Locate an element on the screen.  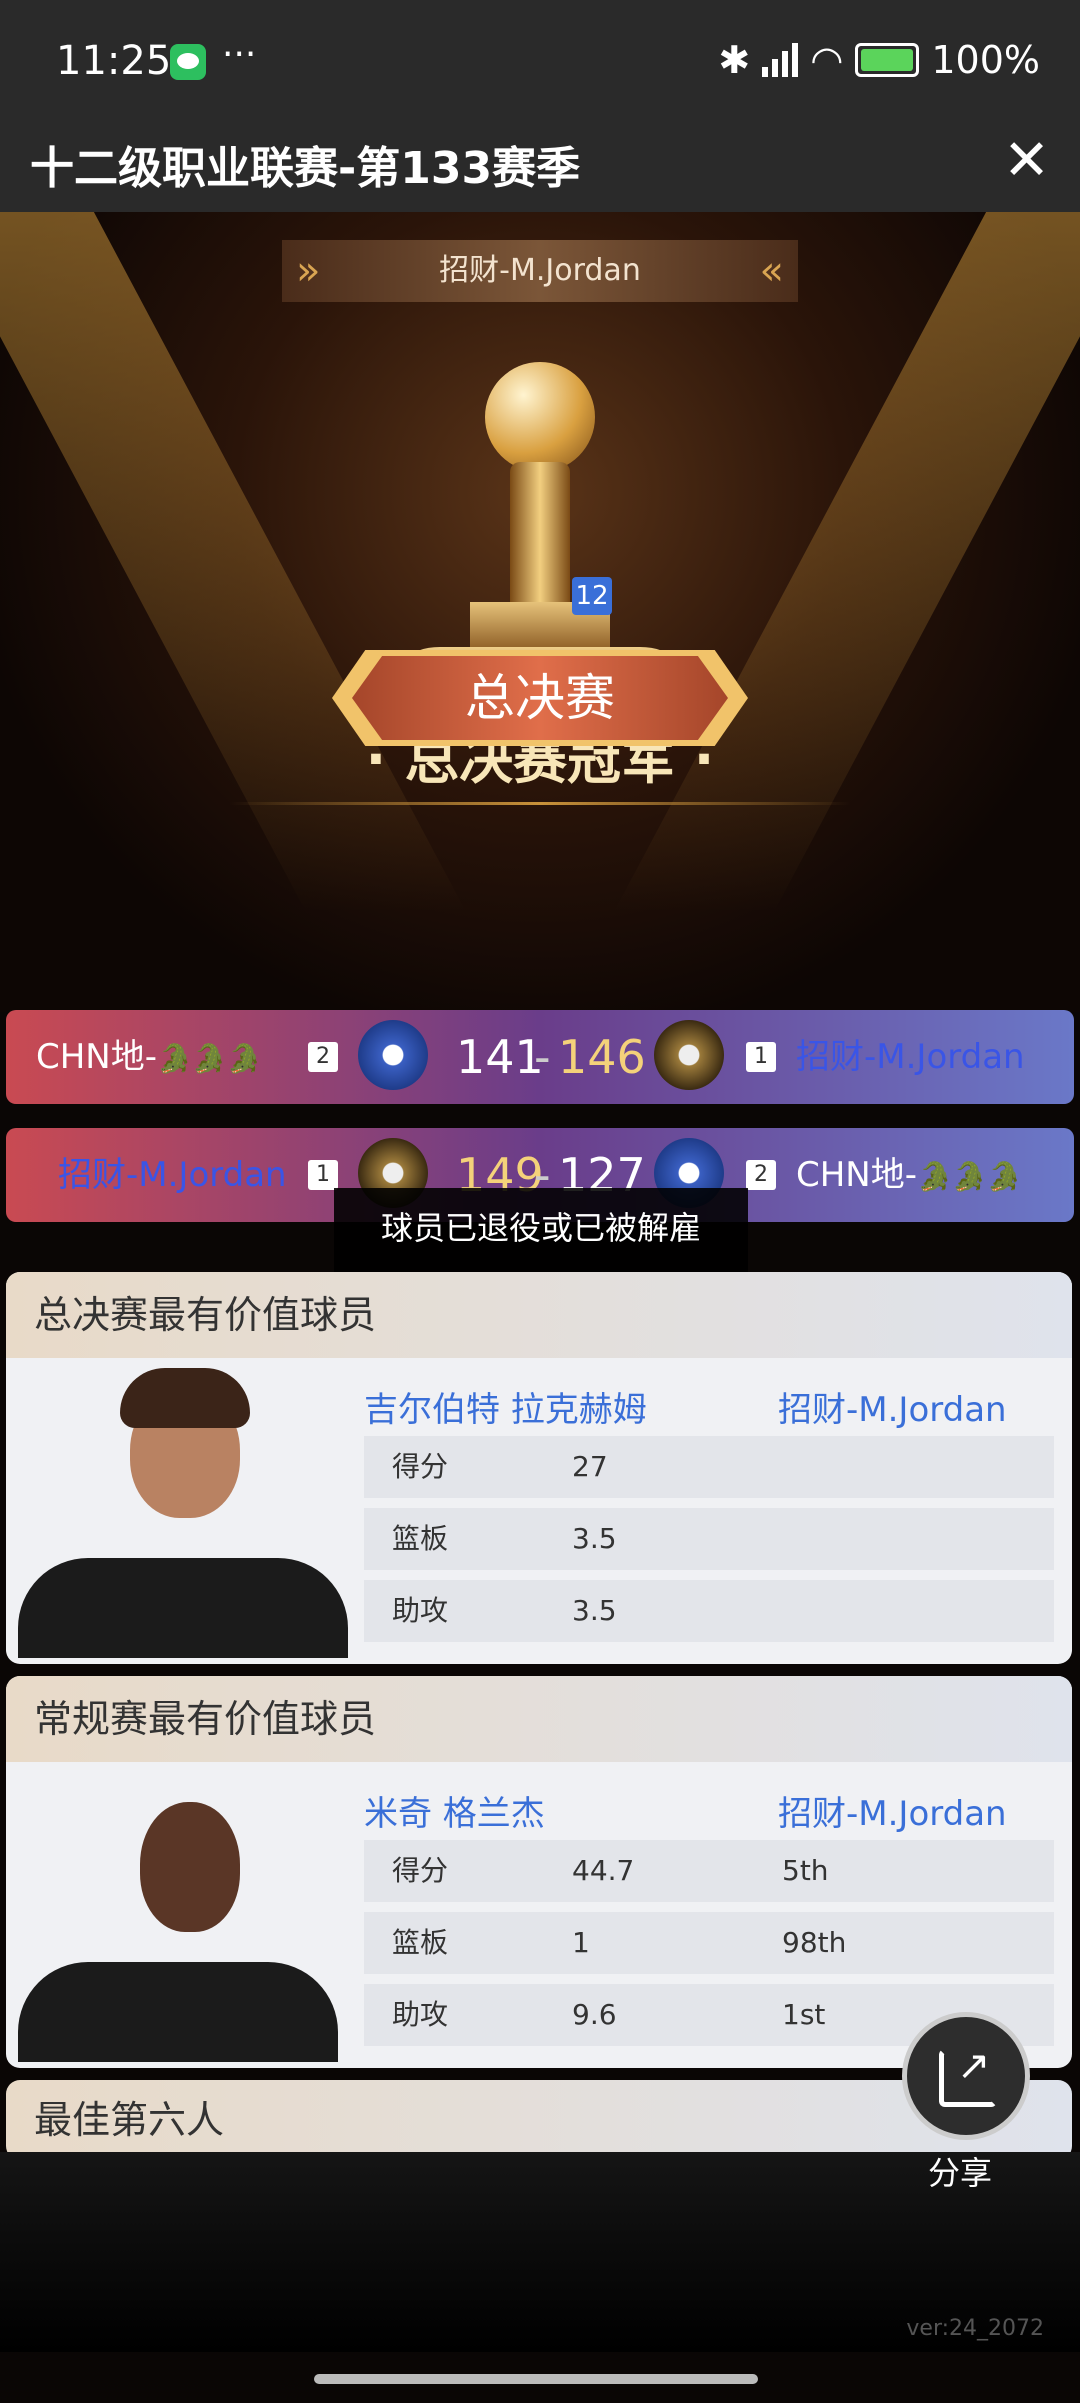
wifi-icon: ◠ is located at coordinates (827, 60).